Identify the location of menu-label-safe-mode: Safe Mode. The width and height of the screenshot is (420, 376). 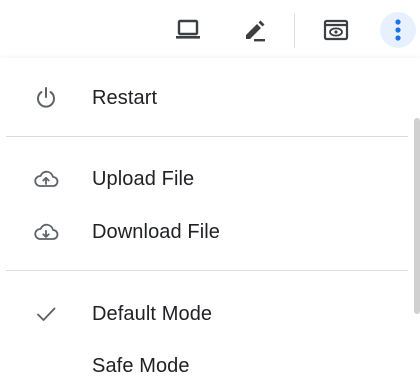
(141, 365).